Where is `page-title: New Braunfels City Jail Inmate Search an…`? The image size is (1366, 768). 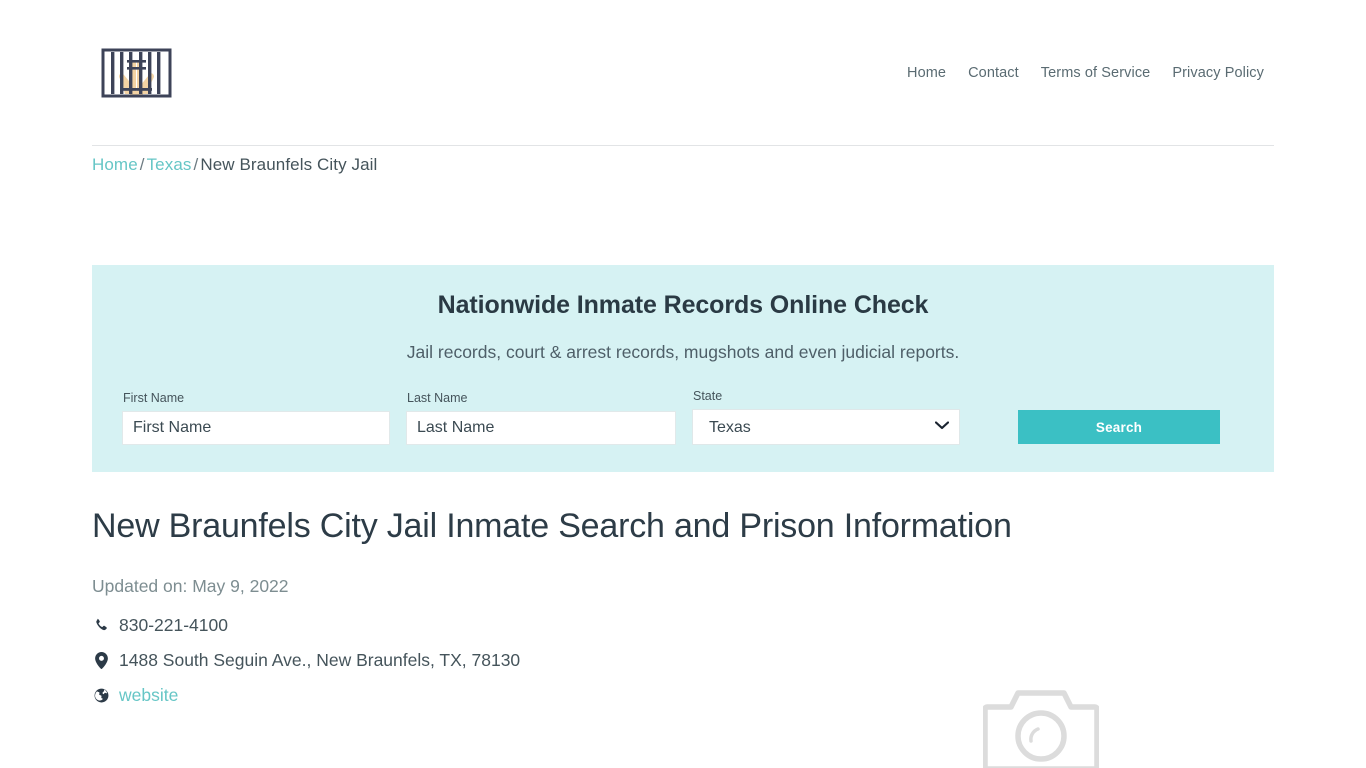 page-title: New Braunfels City Jail Inmate Search an… is located at coordinates (552, 526).